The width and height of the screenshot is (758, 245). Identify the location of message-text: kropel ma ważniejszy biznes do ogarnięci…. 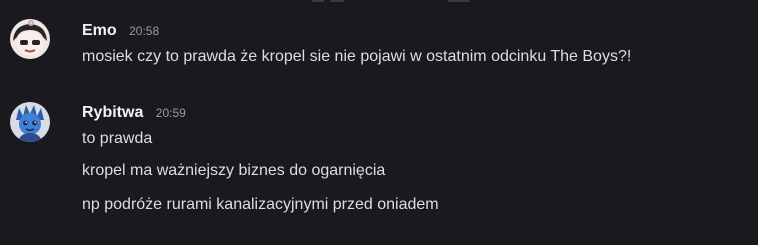
(234, 170).